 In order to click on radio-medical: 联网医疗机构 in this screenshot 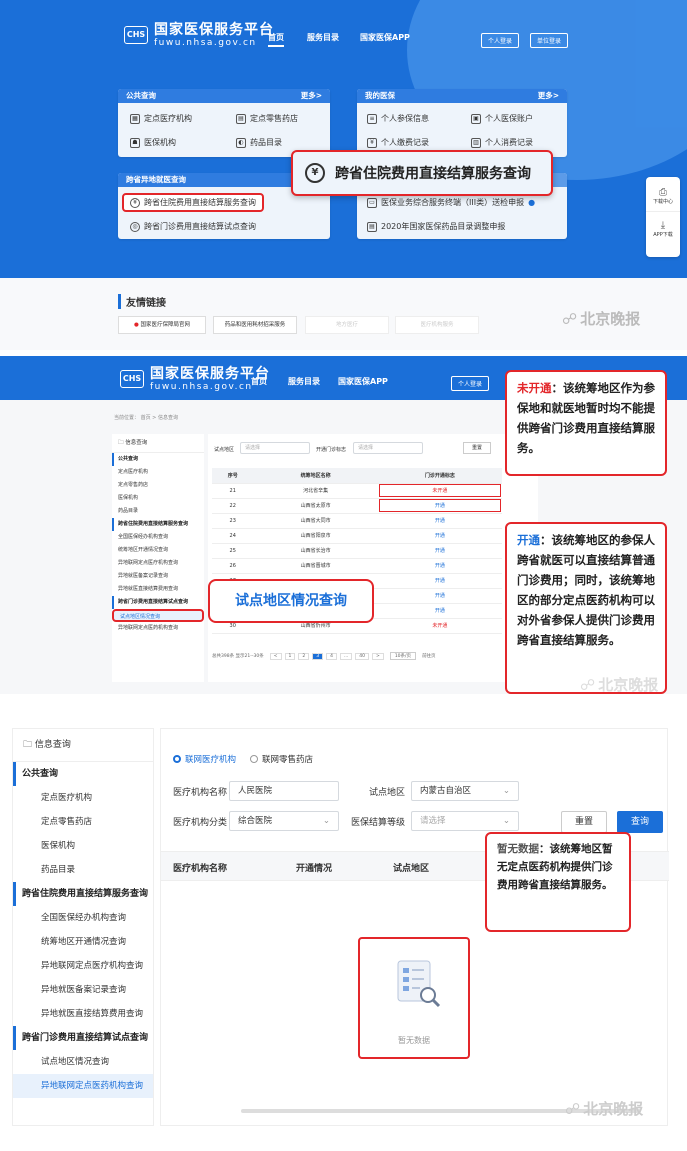, I will do `click(204, 759)`.